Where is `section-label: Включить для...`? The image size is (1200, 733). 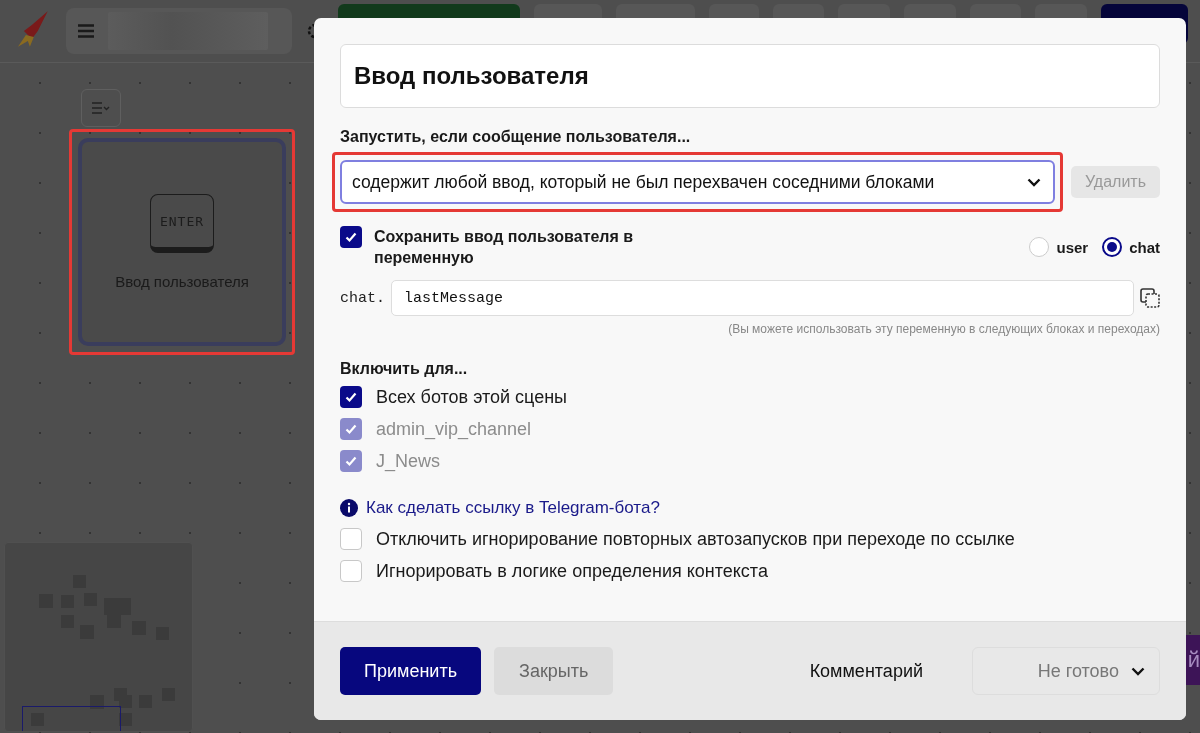 section-label: Включить для... is located at coordinates (404, 369).